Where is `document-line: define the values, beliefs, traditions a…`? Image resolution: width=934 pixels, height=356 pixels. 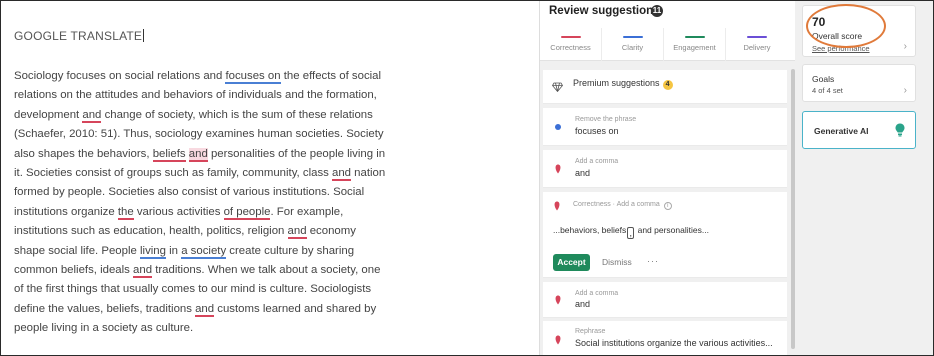 document-line: define the values, beliefs, traditions a… is located at coordinates (216, 309).